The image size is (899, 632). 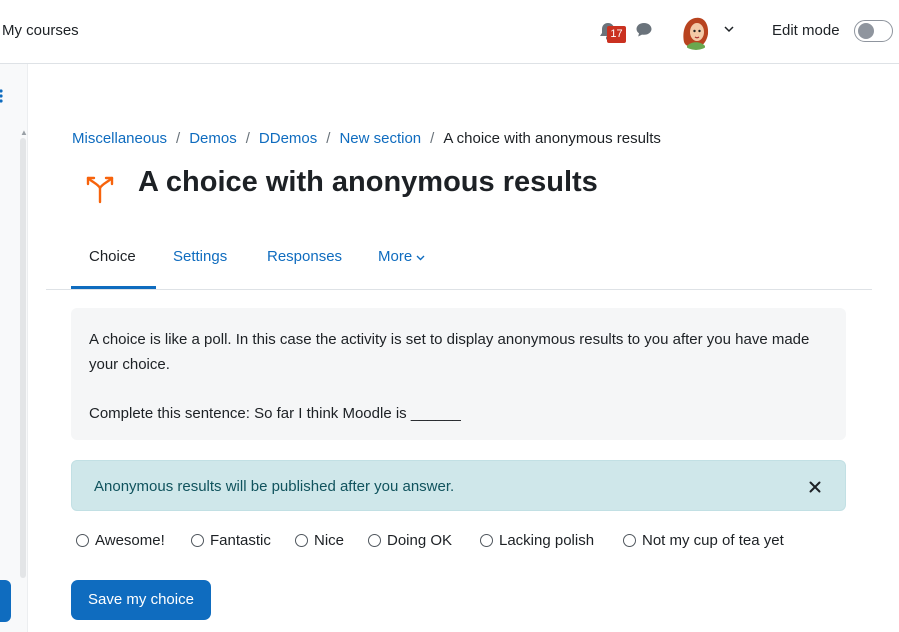 I want to click on option-label: Lacking polish, so click(x=547, y=540).